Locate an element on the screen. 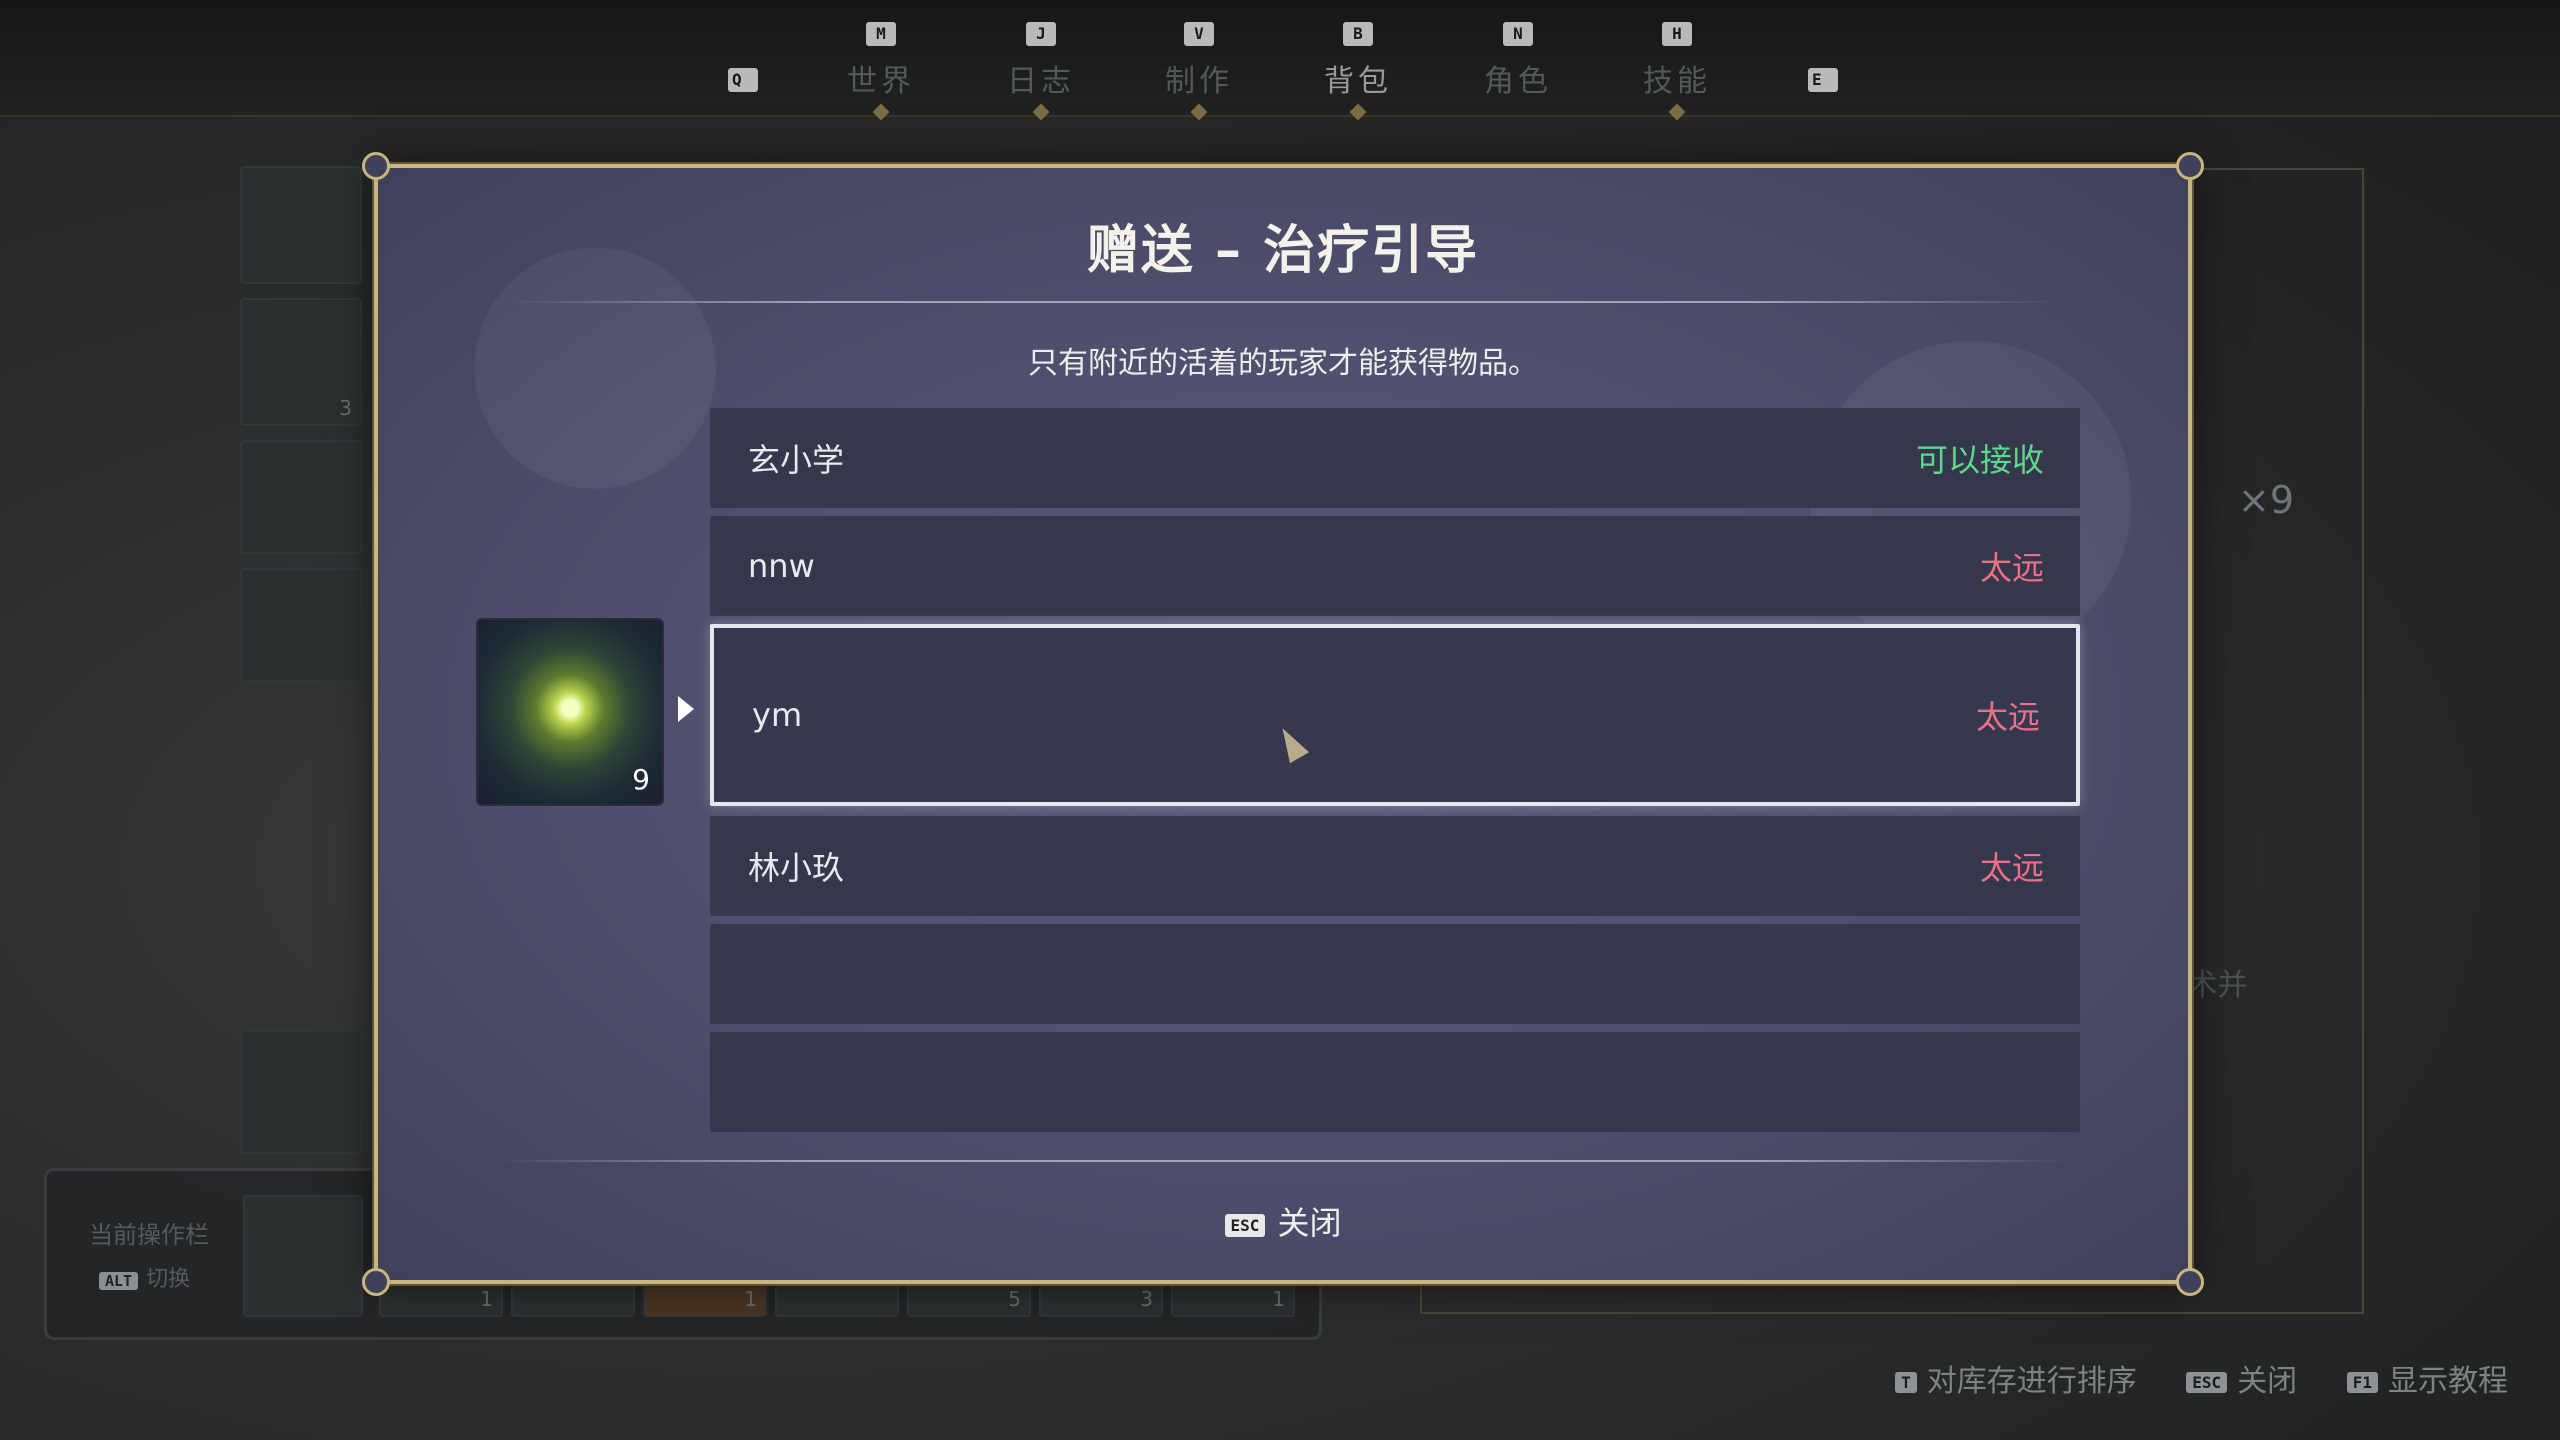 Image resolution: width=2560 pixels, height=1440 pixels. tutorial-hint: F1 显示教程 is located at coordinates (2427, 1378).